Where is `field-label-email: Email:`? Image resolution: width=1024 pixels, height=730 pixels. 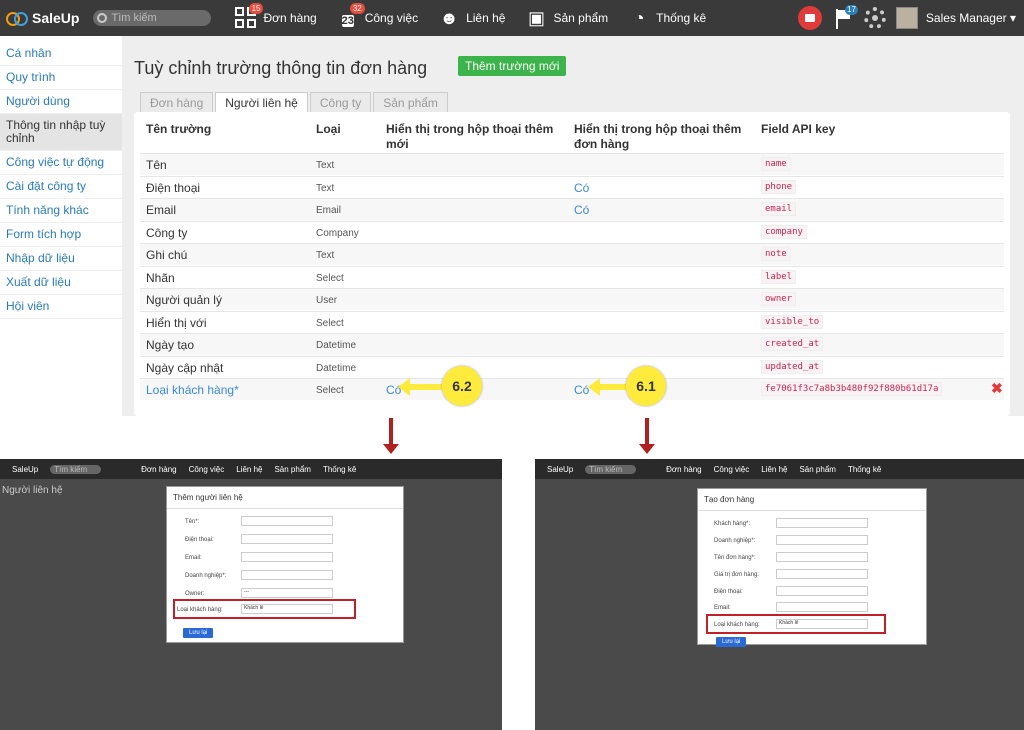
field-label-email: Email: is located at coordinates (193, 558).